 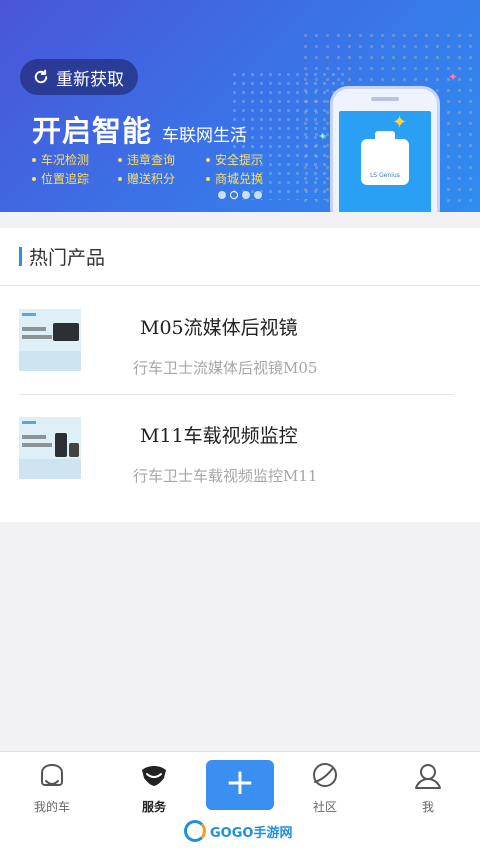 What do you see at coordinates (51, 807) in the screenshot?
I see `tab-label: 我的车` at bounding box center [51, 807].